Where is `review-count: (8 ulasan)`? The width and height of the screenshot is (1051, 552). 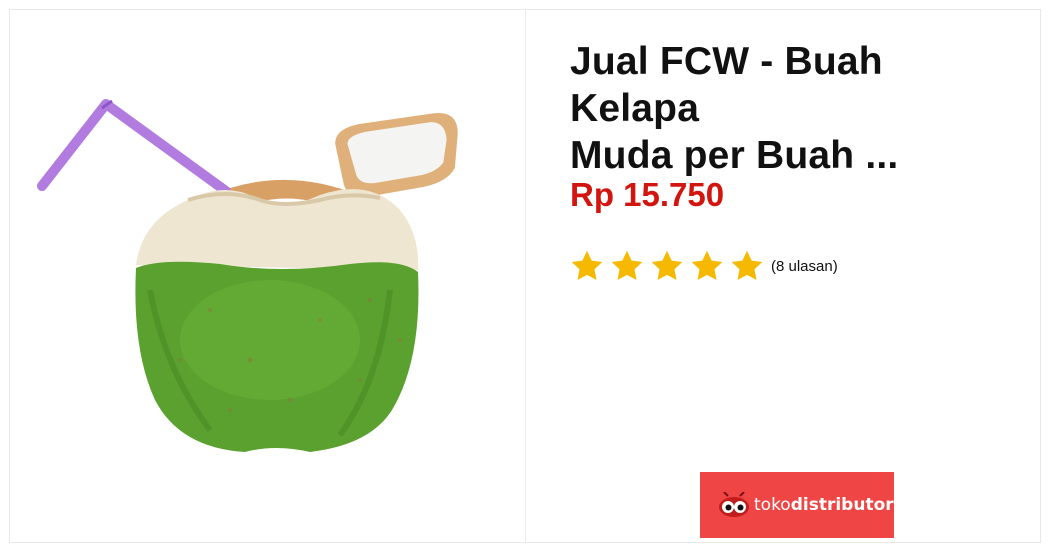
review-count: (8 ulasan) is located at coordinates (804, 266).